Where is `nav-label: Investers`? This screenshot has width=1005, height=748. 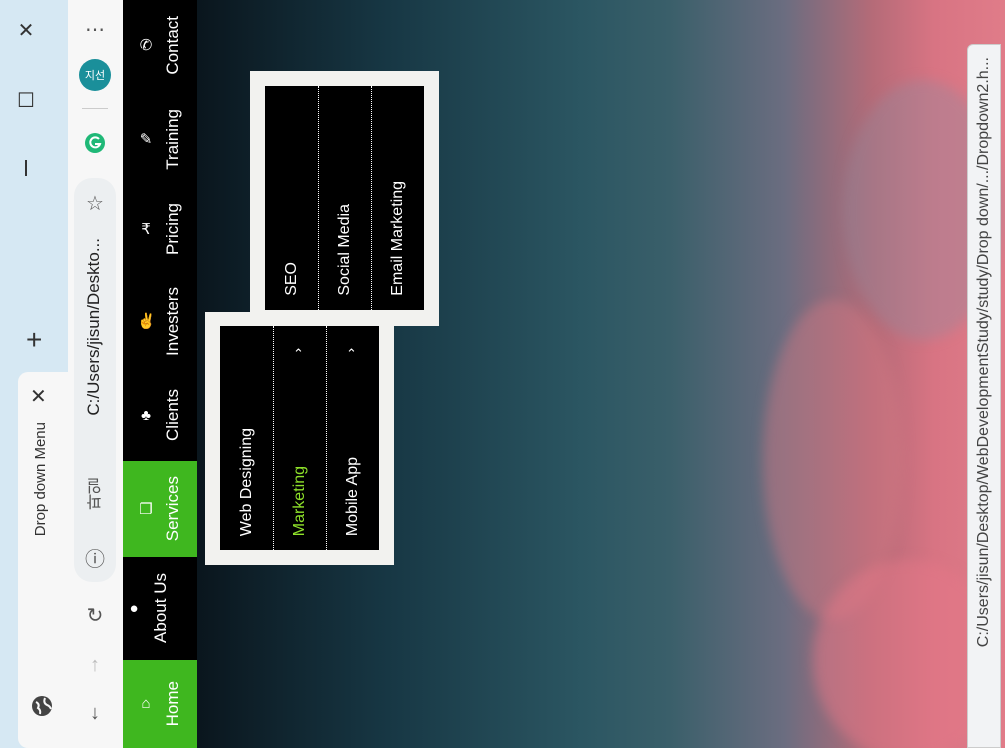 nav-label: Investers is located at coordinates (172, 321).